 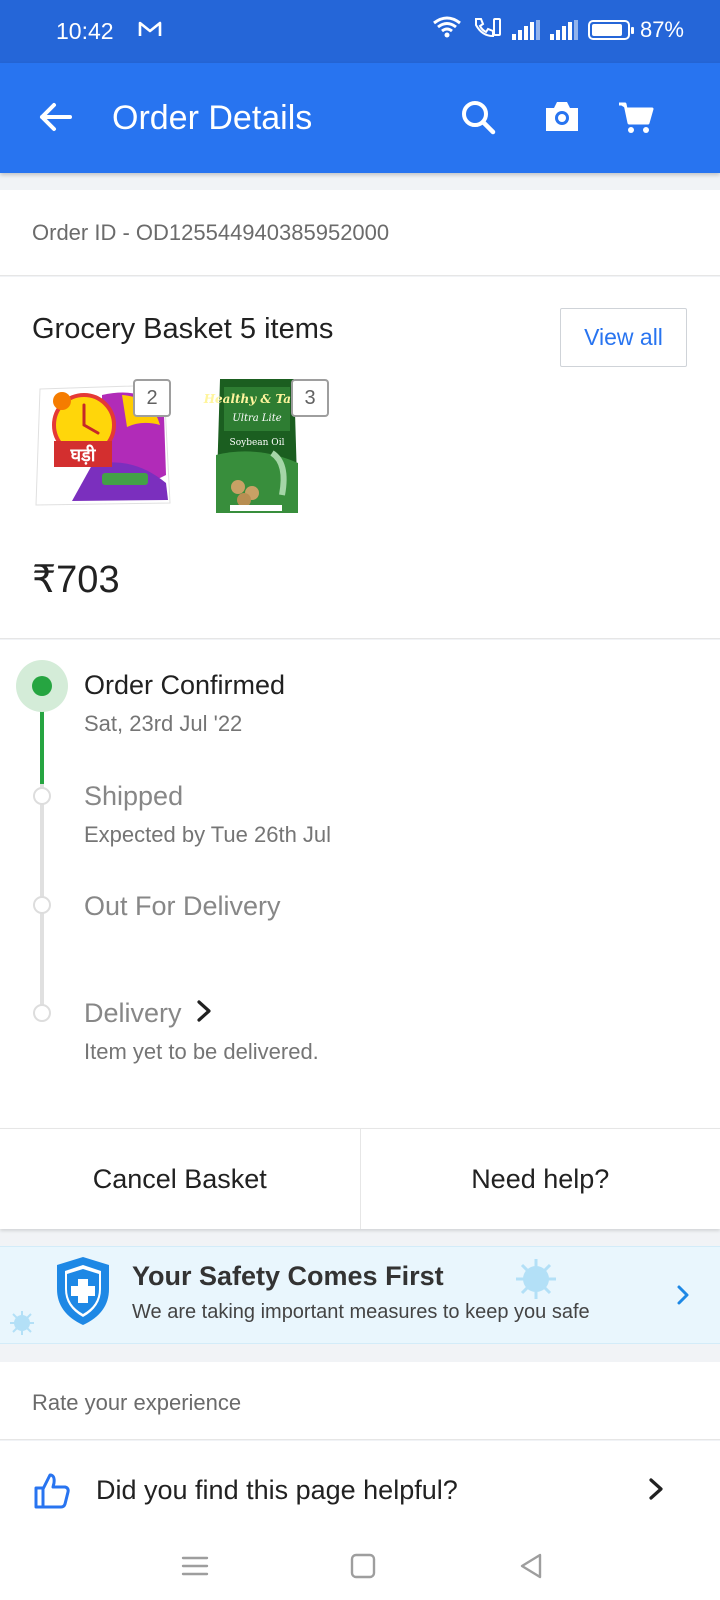 I want to click on rate-label: Rate your experience, so click(x=137, y=1402).